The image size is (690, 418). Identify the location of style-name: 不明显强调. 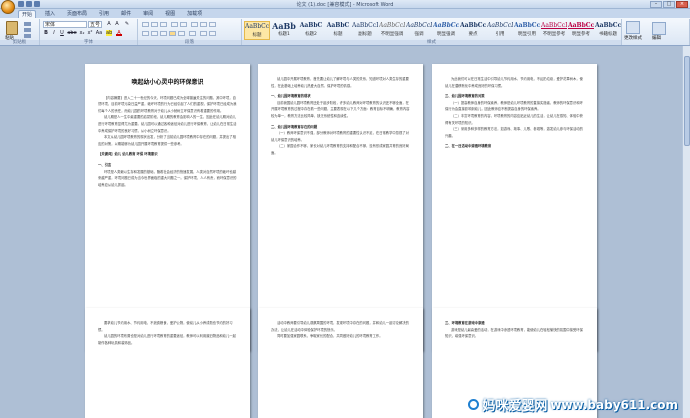
(392, 34).